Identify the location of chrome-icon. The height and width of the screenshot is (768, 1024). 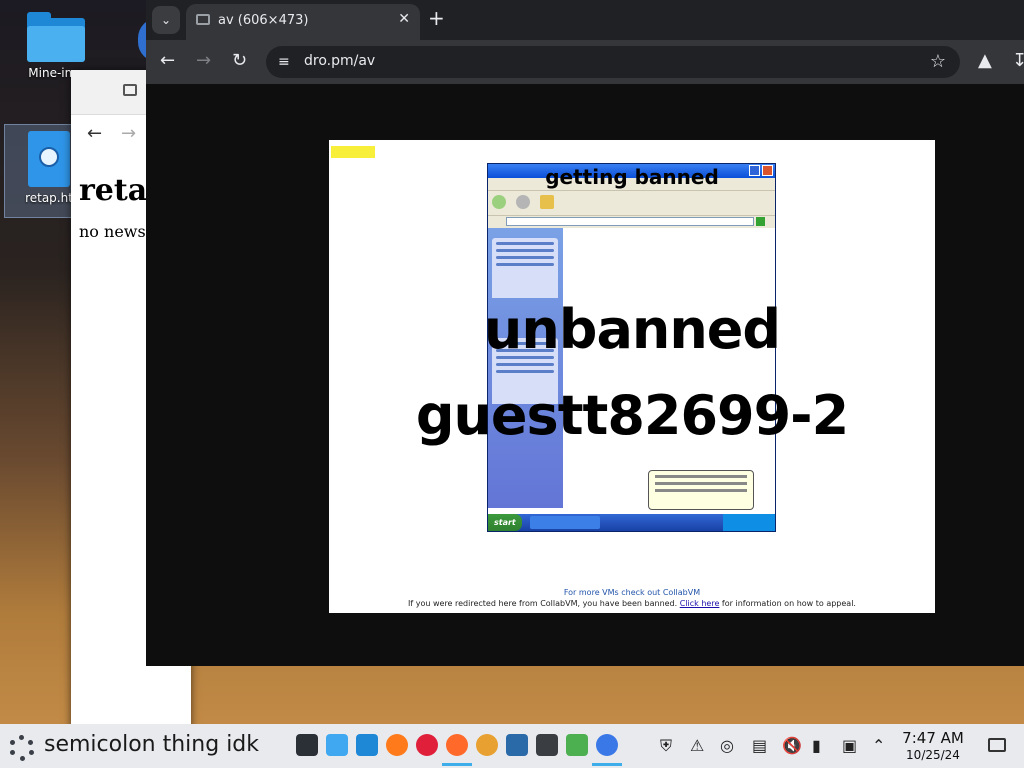
(607, 750).